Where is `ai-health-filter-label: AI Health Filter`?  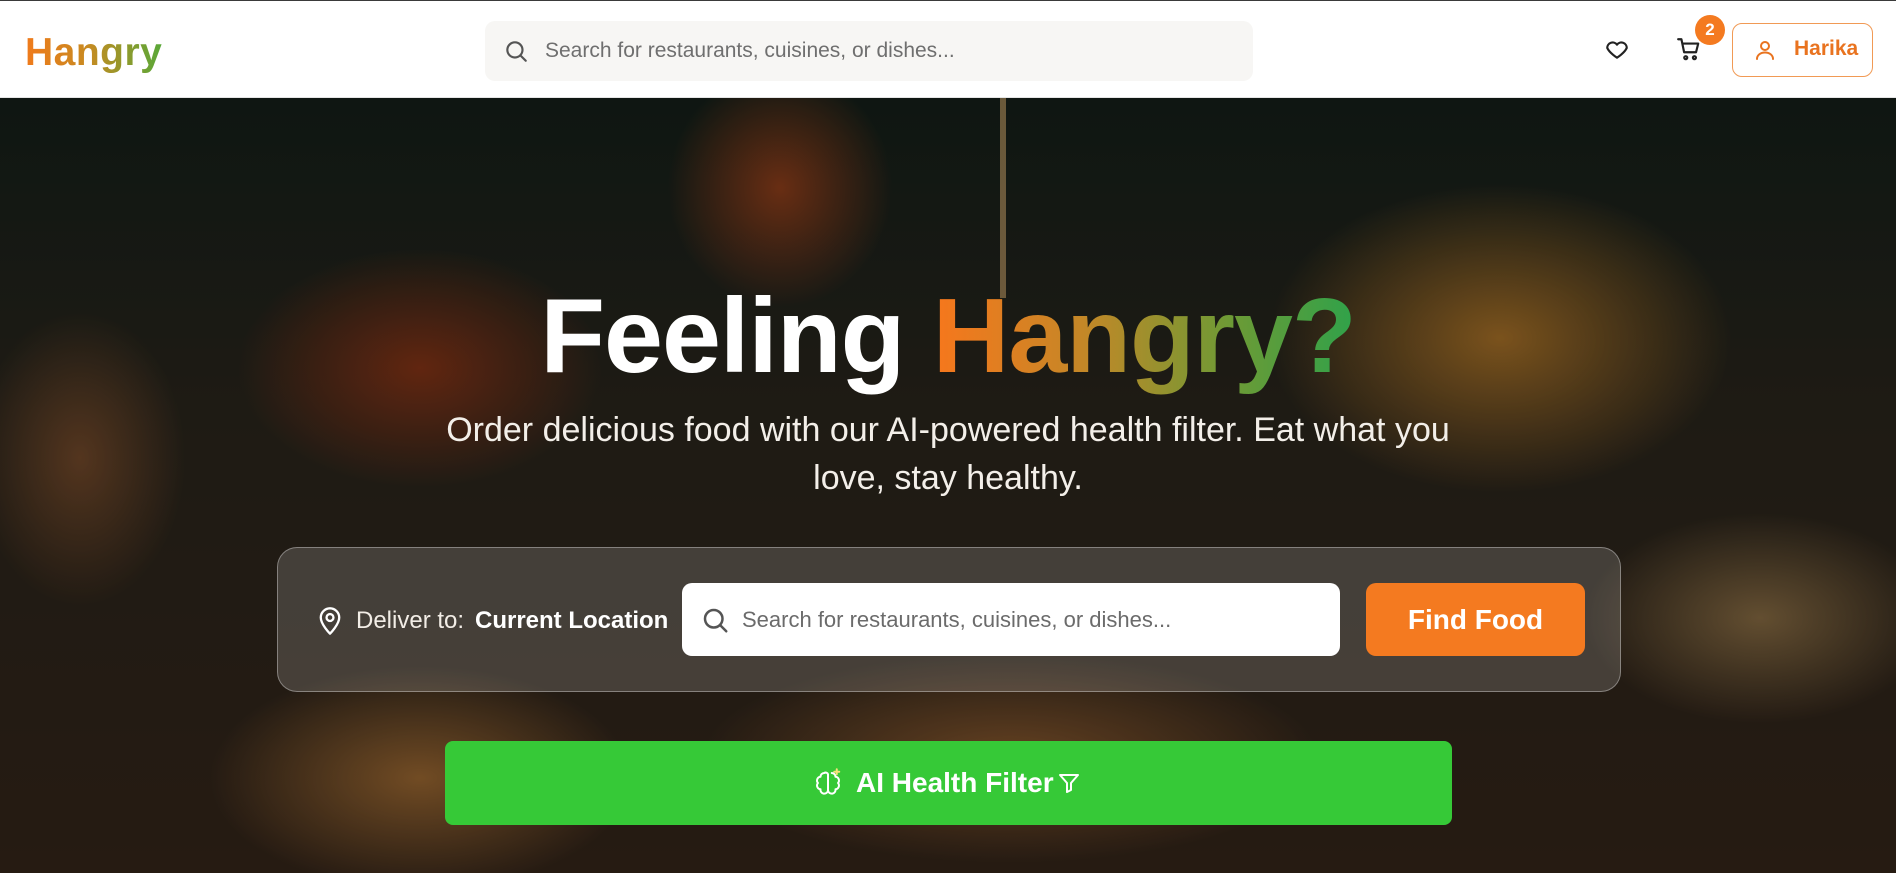
ai-health-filter-label: AI Health Filter is located at coordinates (955, 782).